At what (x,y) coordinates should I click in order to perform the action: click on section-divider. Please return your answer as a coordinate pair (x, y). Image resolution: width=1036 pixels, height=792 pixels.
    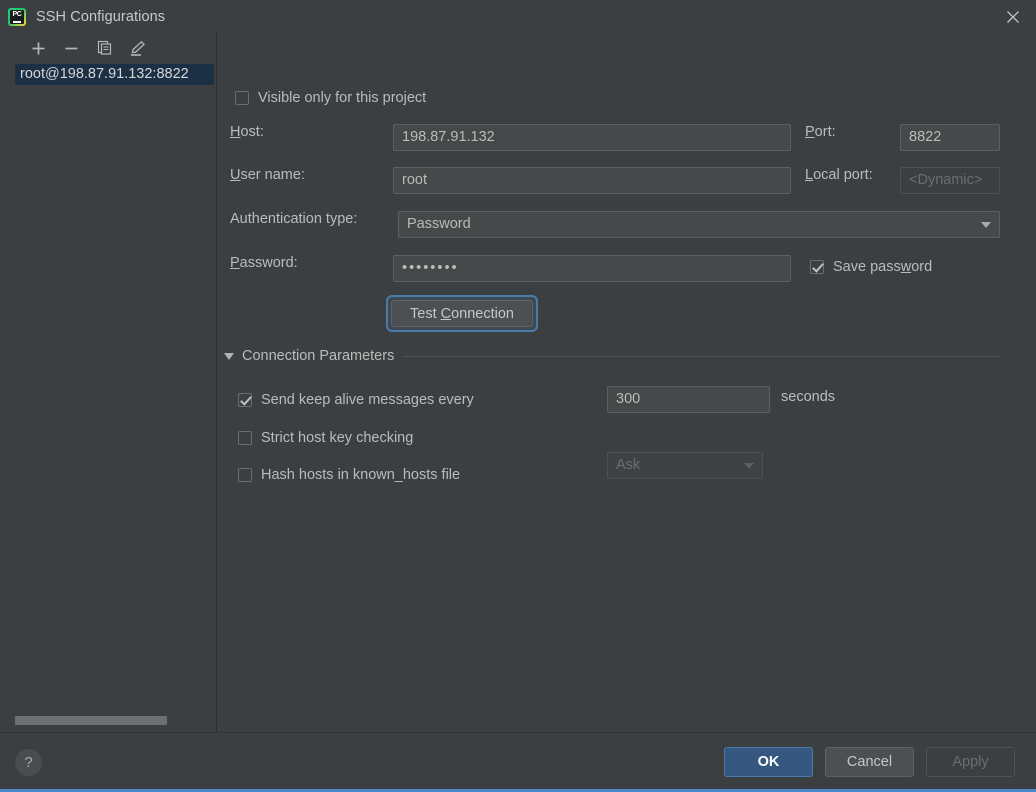
    Looking at the image, I should click on (701, 356).